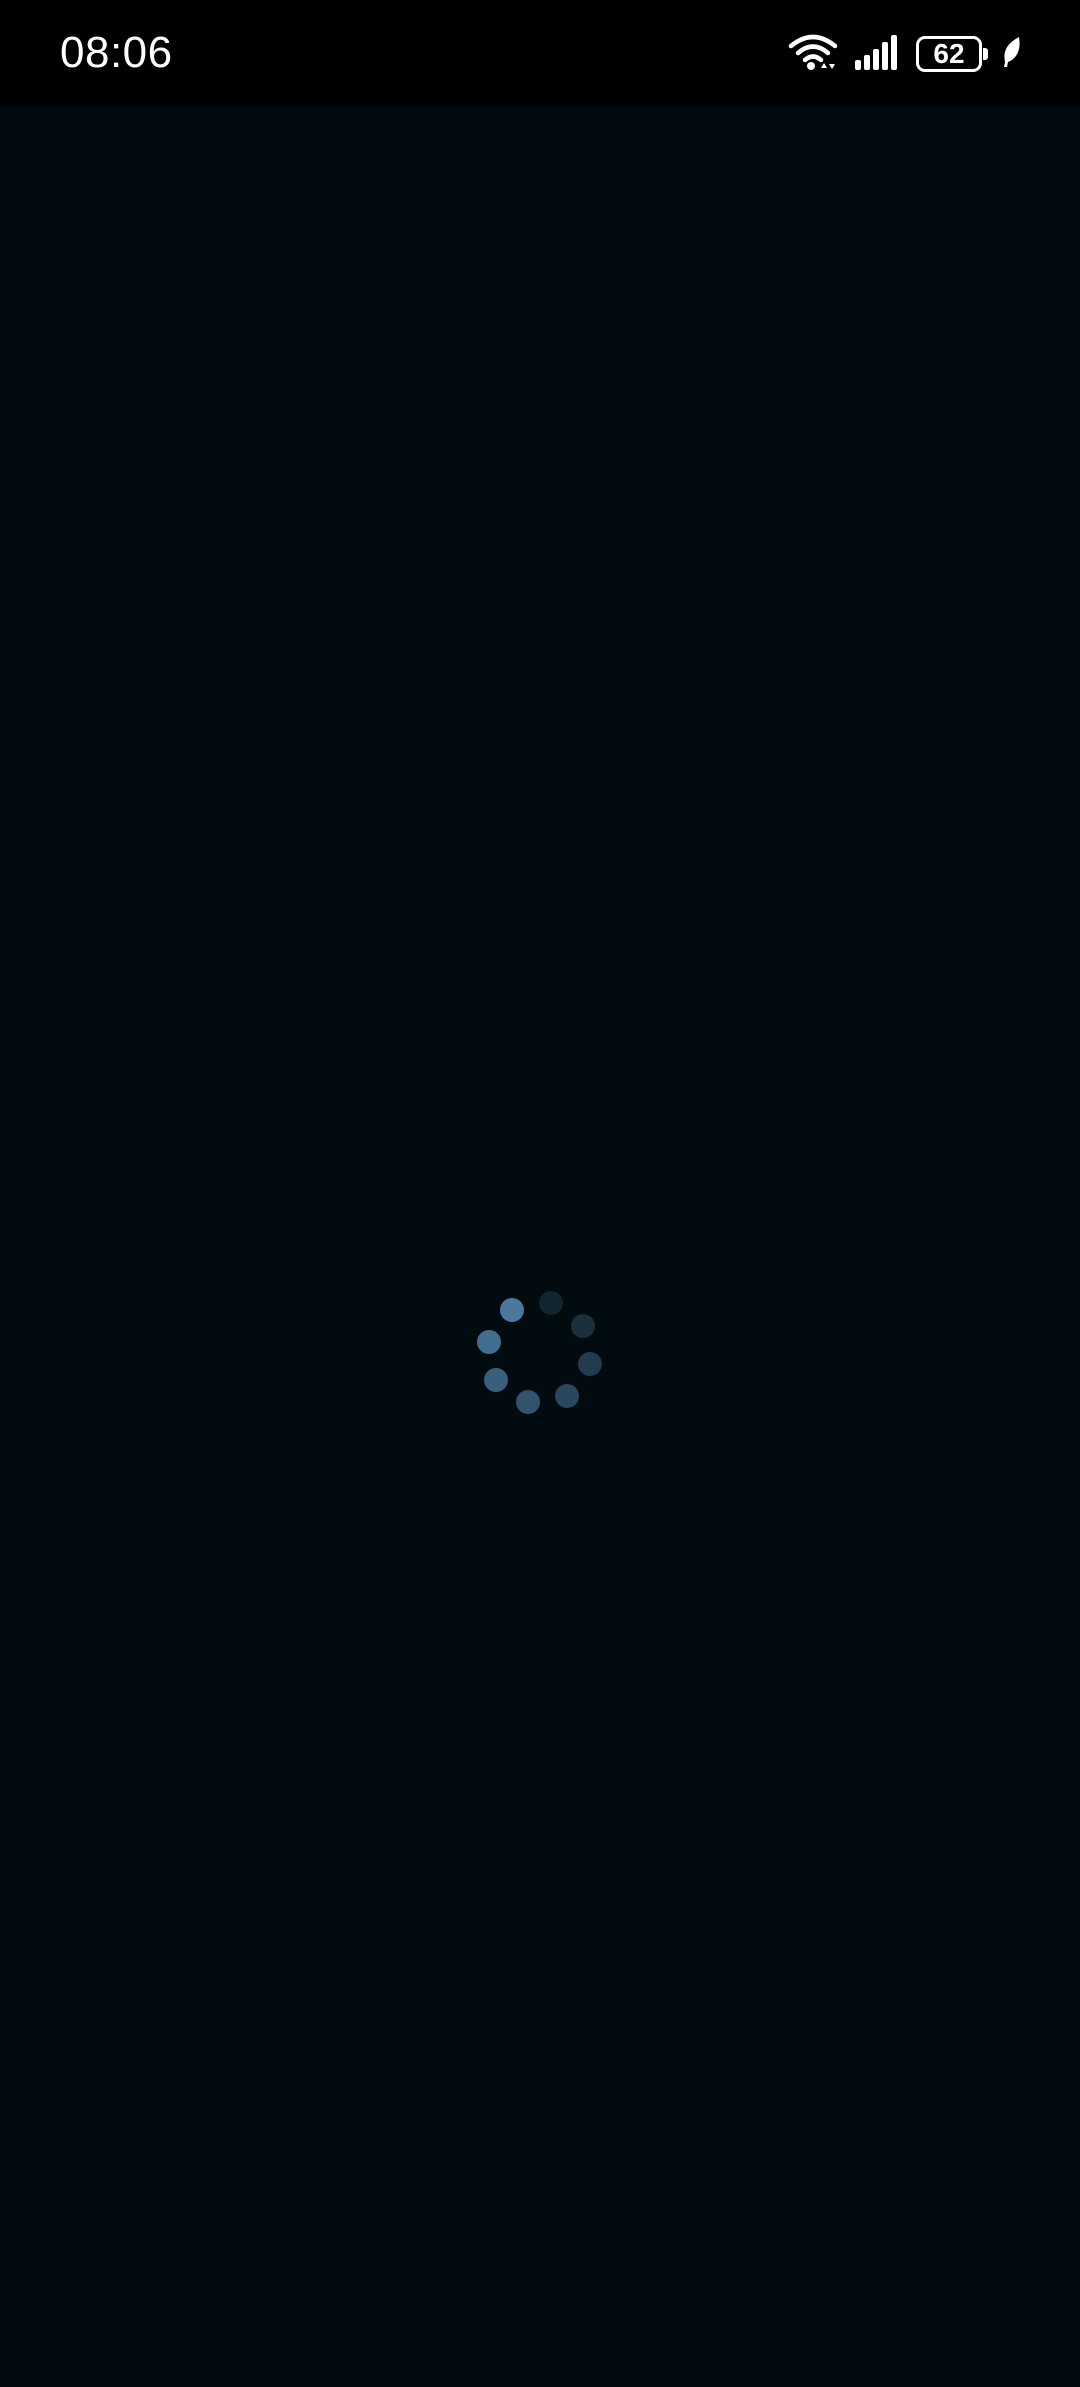 The height and width of the screenshot is (2387, 1080). Describe the element at coordinates (949, 53) in the screenshot. I see `battery-level: 62` at that location.